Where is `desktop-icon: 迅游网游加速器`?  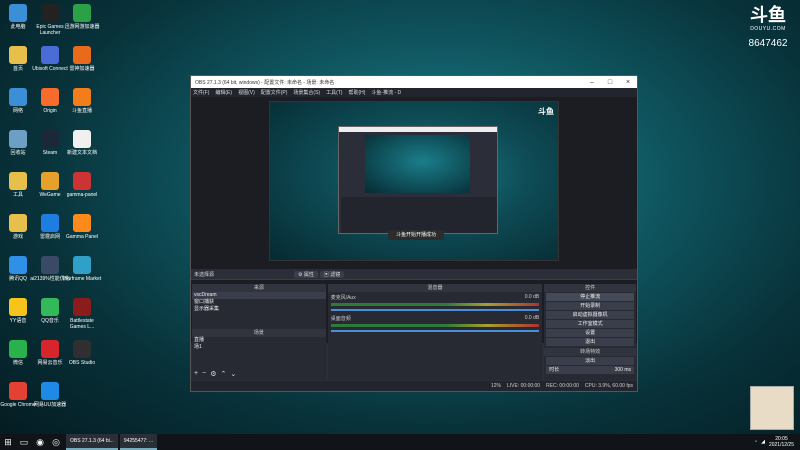 desktop-icon: 迅游网游加速器 is located at coordinates (82, 17).